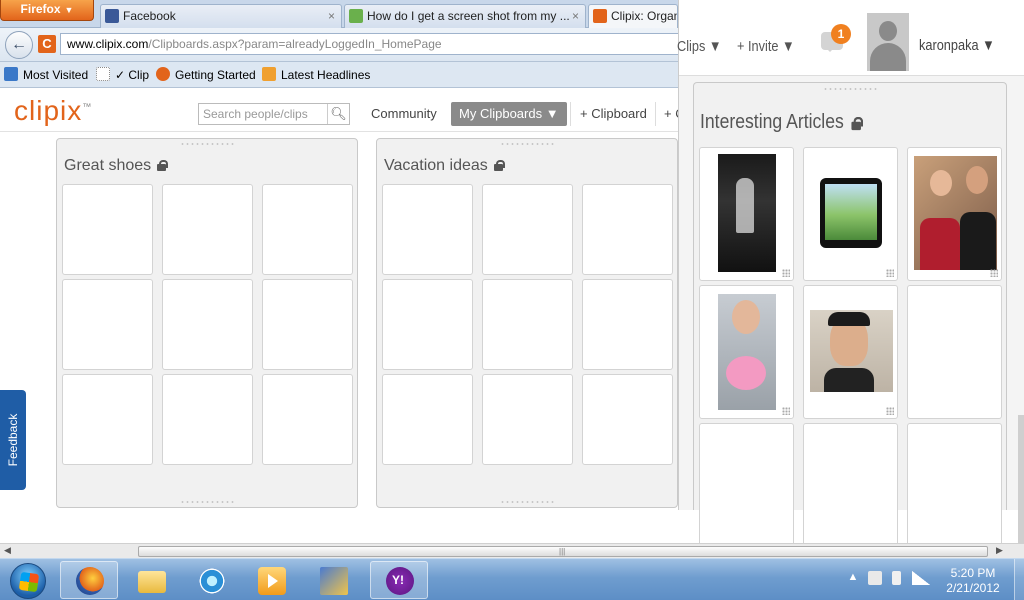 This screenshot has height=600, width=1024. What do you see at coordinates (47, 44) in the screenshot?
I see `site-identity-icon: C` at bounding box center [47, 44].